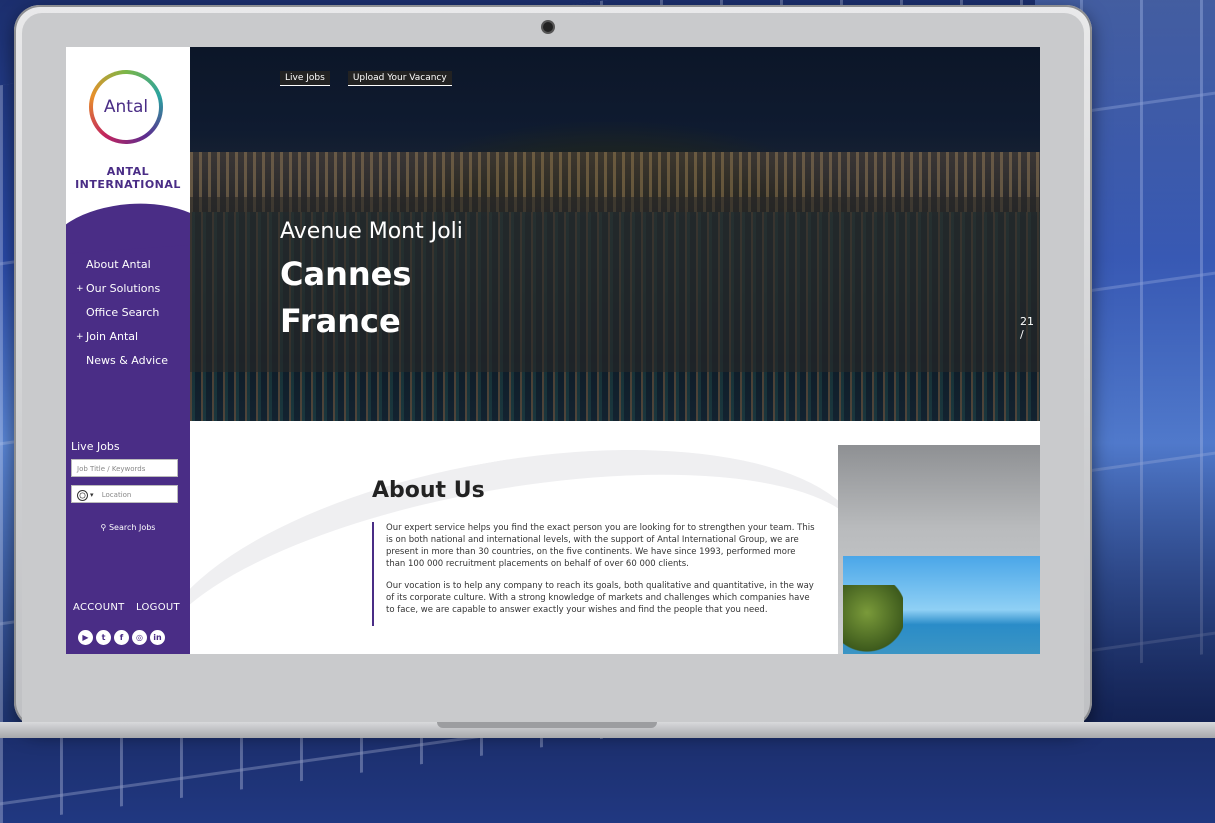 The image size is (1215, 823). I want to click on sidebar-logo-area: Antal ANTAL INTERNATIONAL, so click(128, 137).